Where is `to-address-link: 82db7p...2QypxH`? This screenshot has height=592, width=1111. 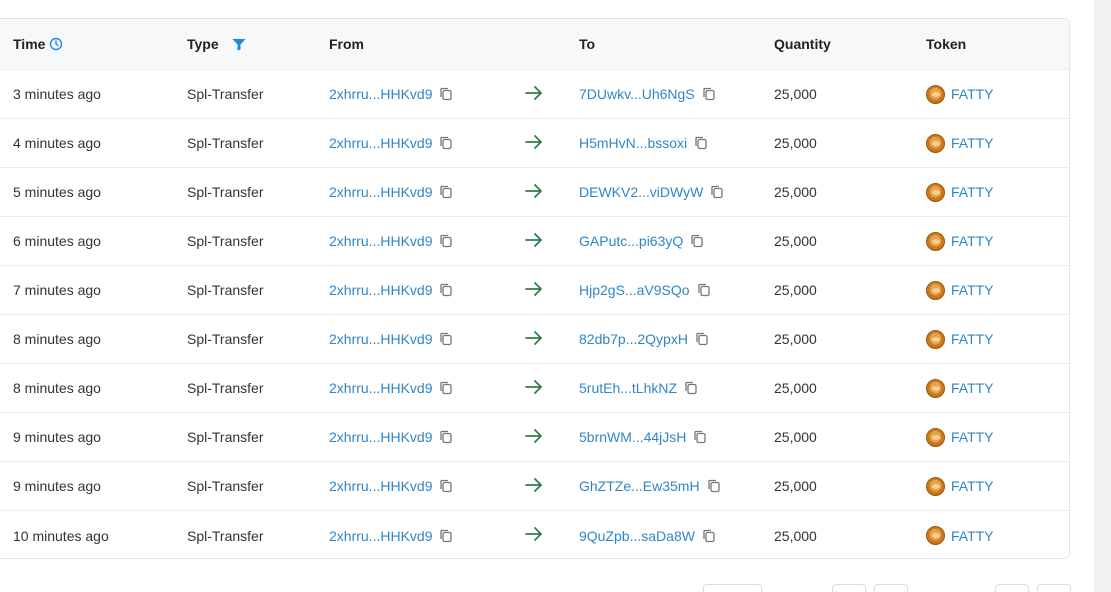 to-address-link: 82db7p...2QypxH is located at coordinates (633, 339).